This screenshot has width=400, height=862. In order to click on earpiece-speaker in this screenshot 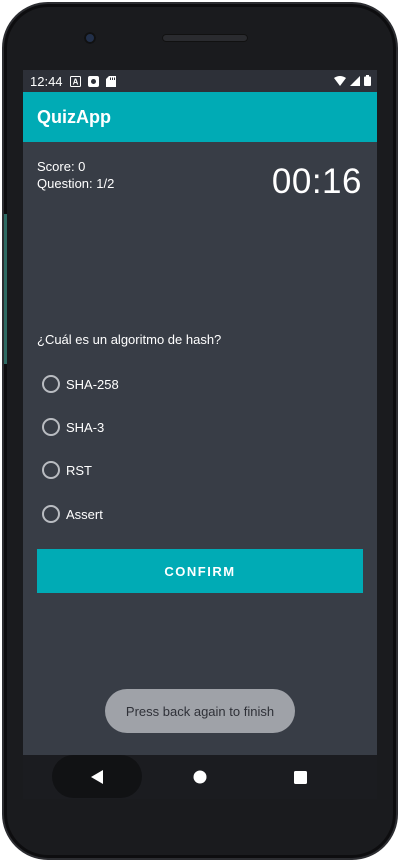, I will do `click(205, 38)`.